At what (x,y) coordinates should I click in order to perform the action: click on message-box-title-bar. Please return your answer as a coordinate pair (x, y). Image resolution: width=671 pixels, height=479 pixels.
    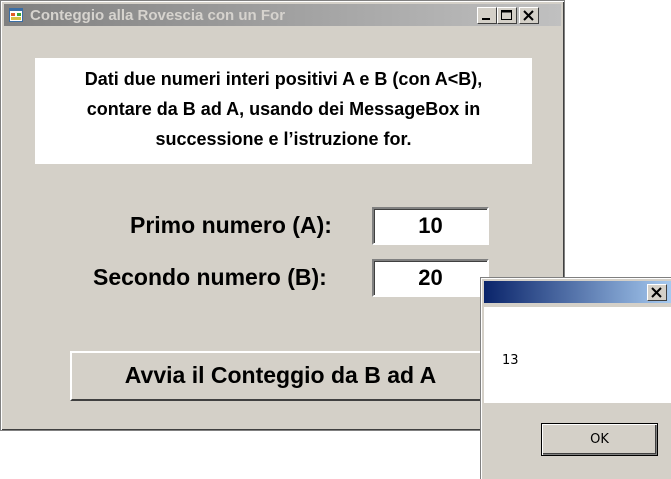
    Looking at the image, I should click on (577, 292).